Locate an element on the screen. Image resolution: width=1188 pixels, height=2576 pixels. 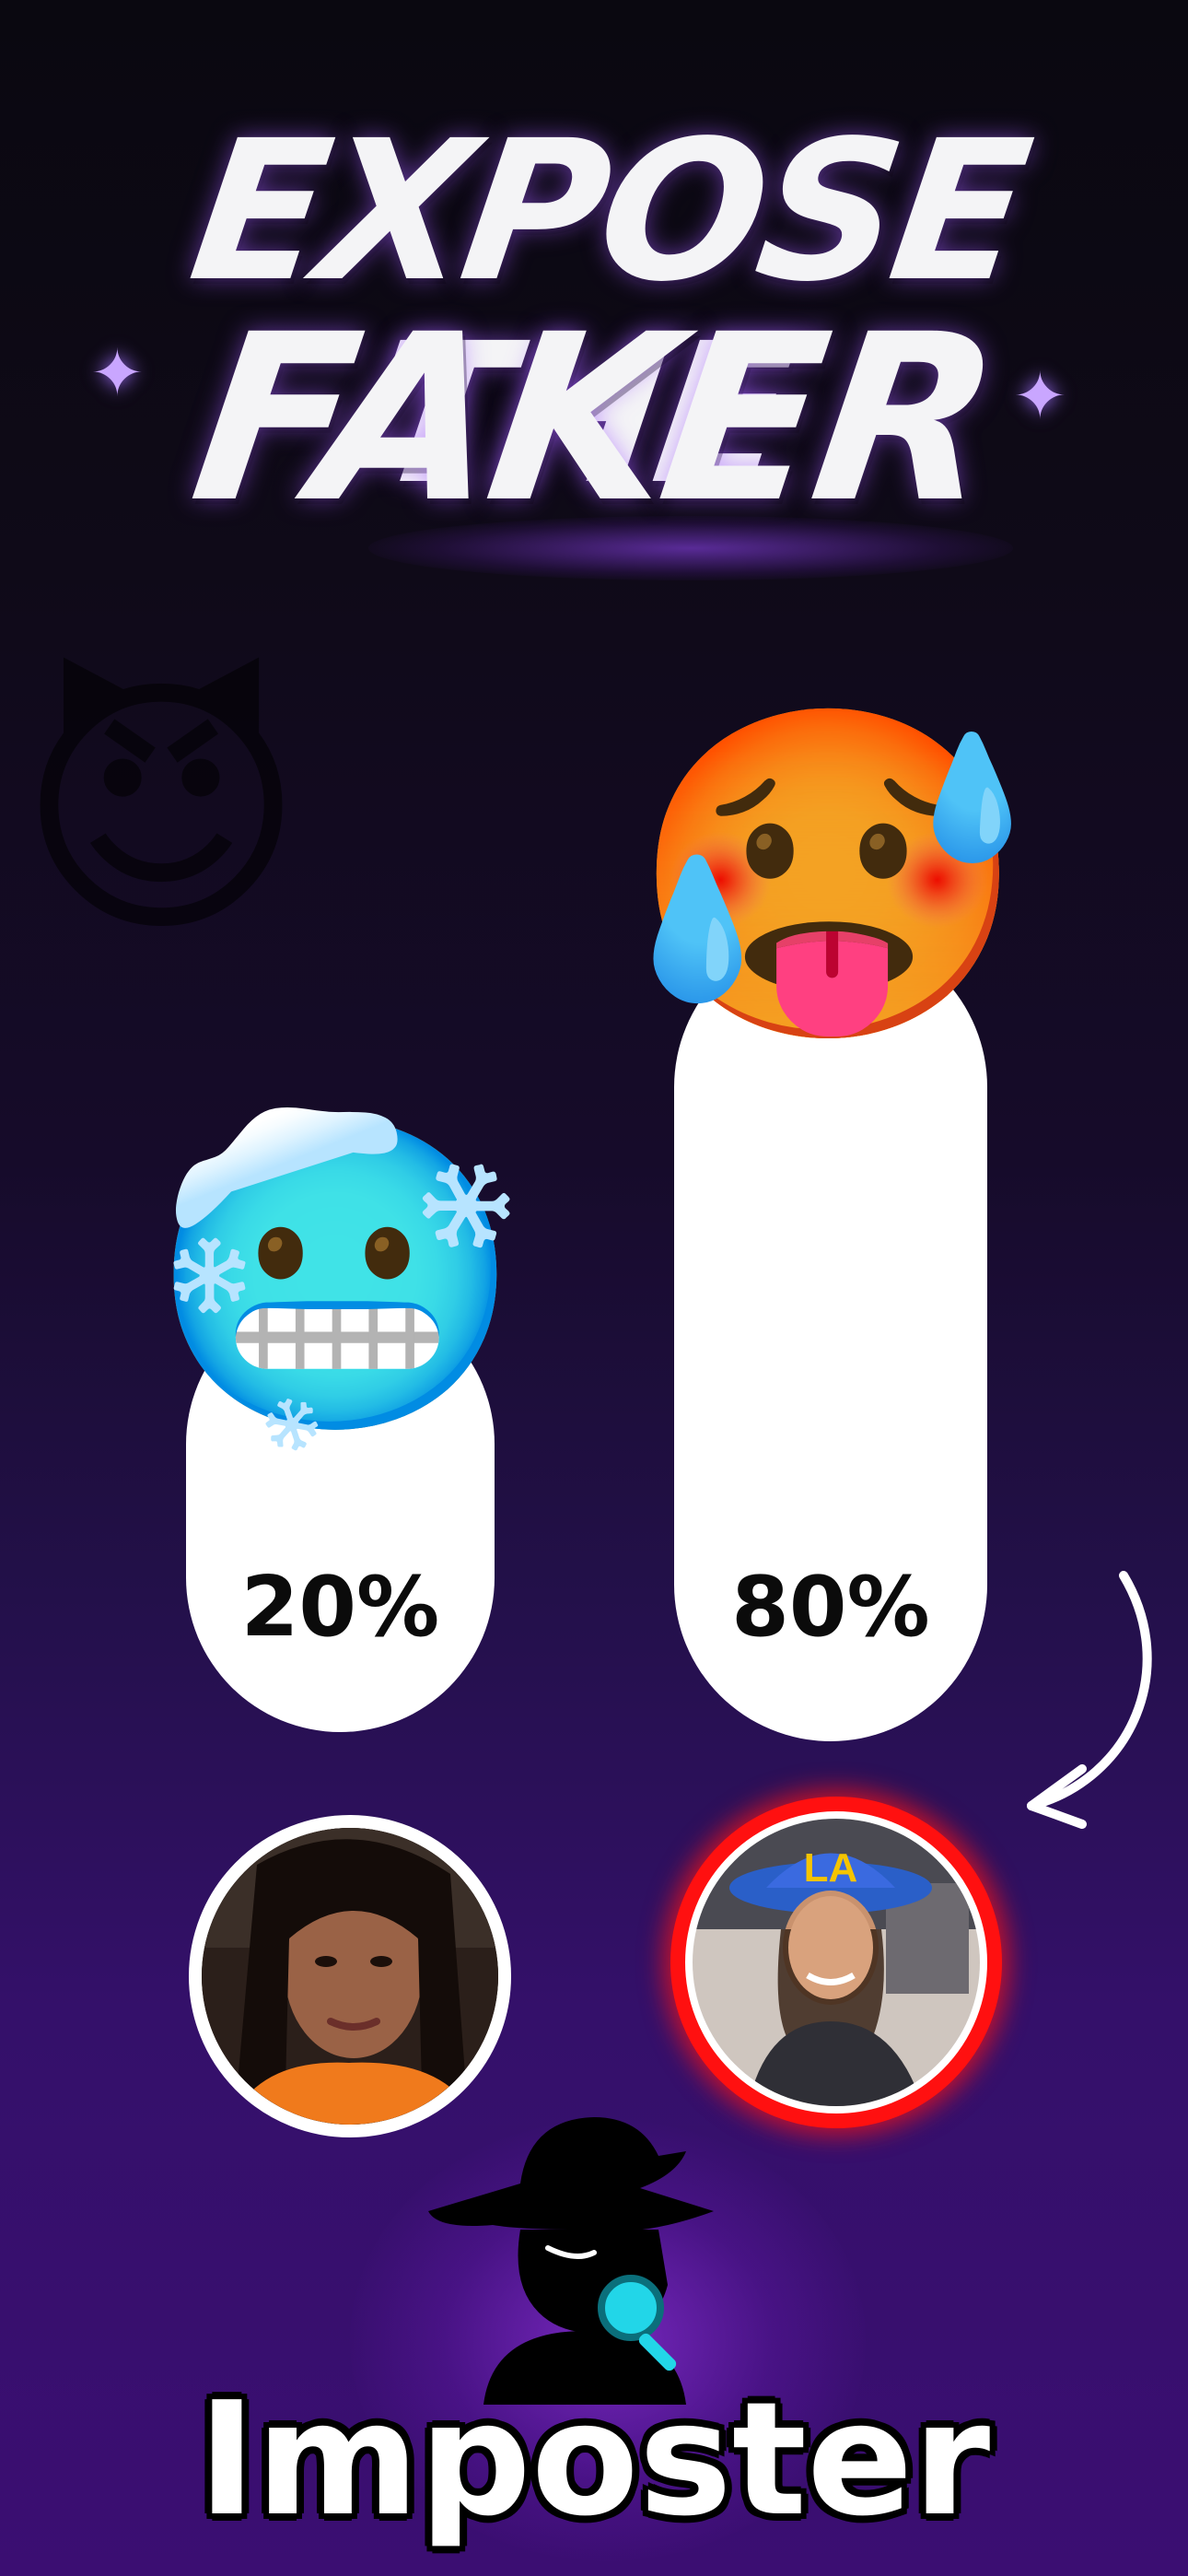
poll-percent-hot: 80% is located at coordinates (830, 1607).